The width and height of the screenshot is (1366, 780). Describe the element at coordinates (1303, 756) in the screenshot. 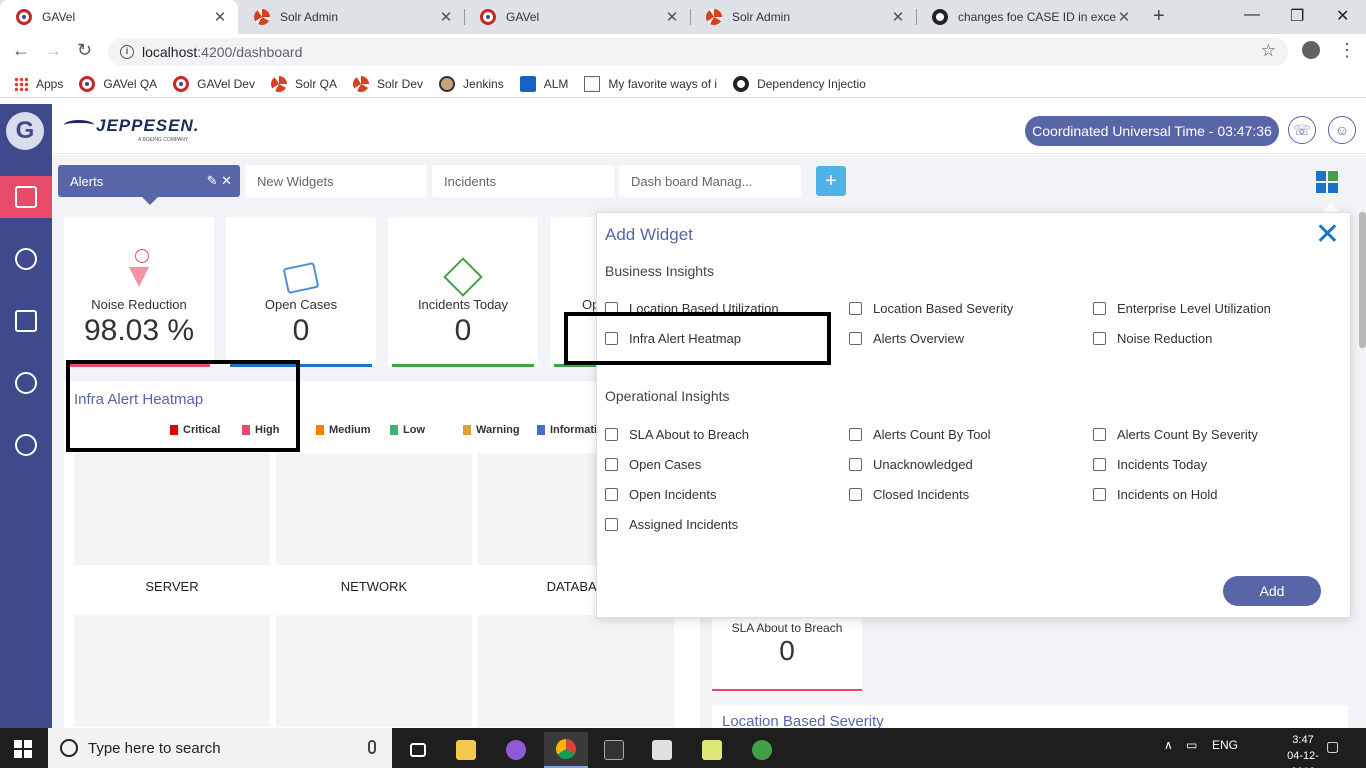

I see `system-clock: 3:47 04-12-2018` at that location.